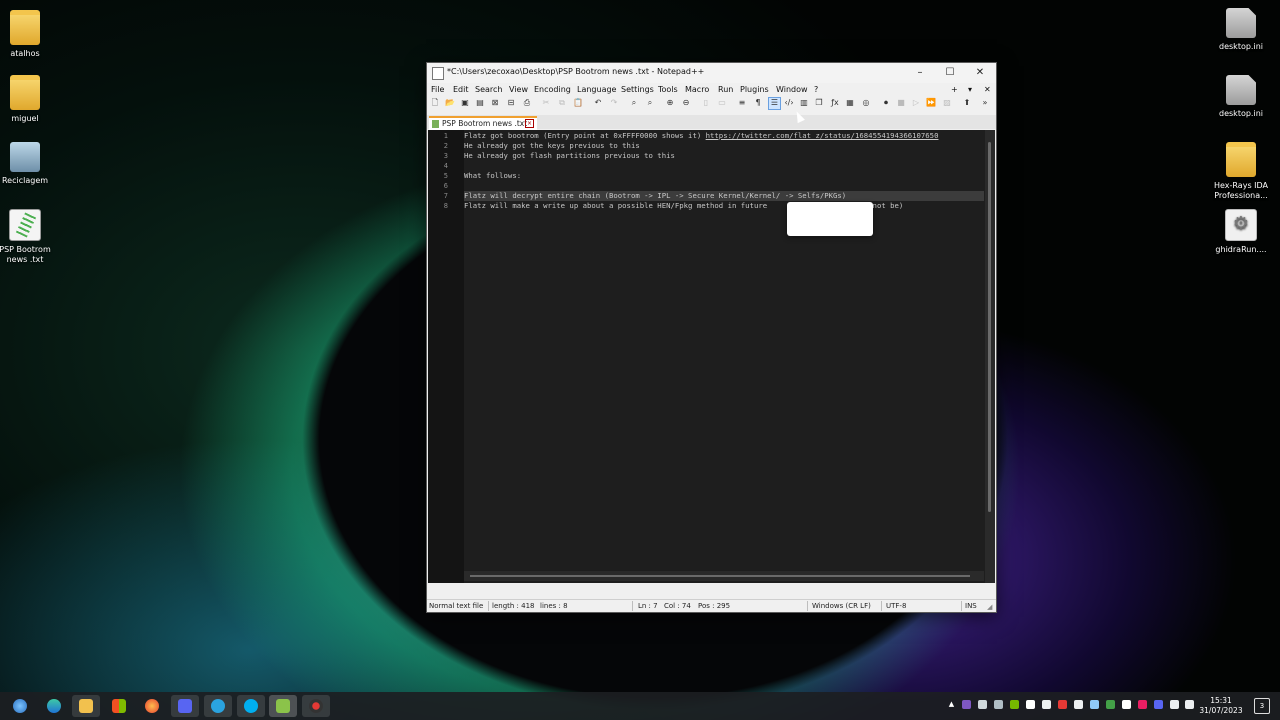 This screenshot has height=720, width=1280. I want to click on menu-view: View, so click(518, 89).